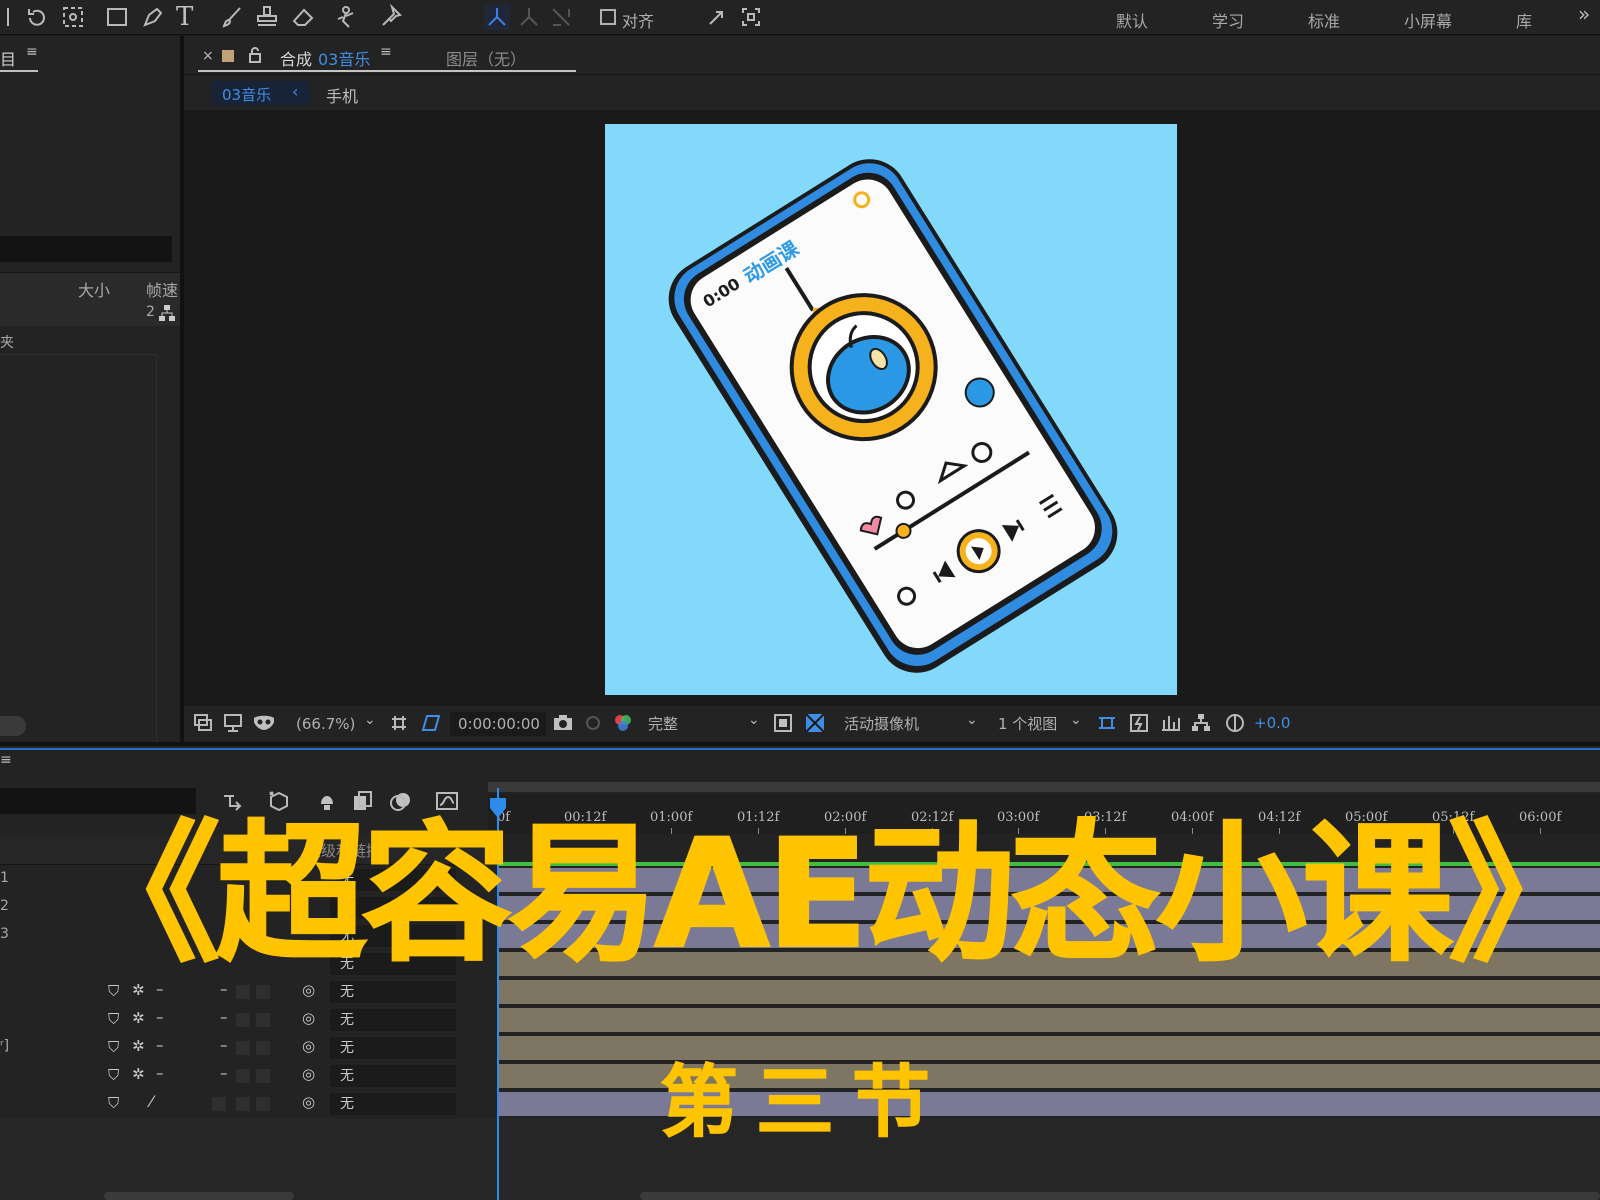  What do you see at coordinates (32, 52) in the screenshot?
I see `panel-menu-icon: ≡` at bounding box center [32, 52].